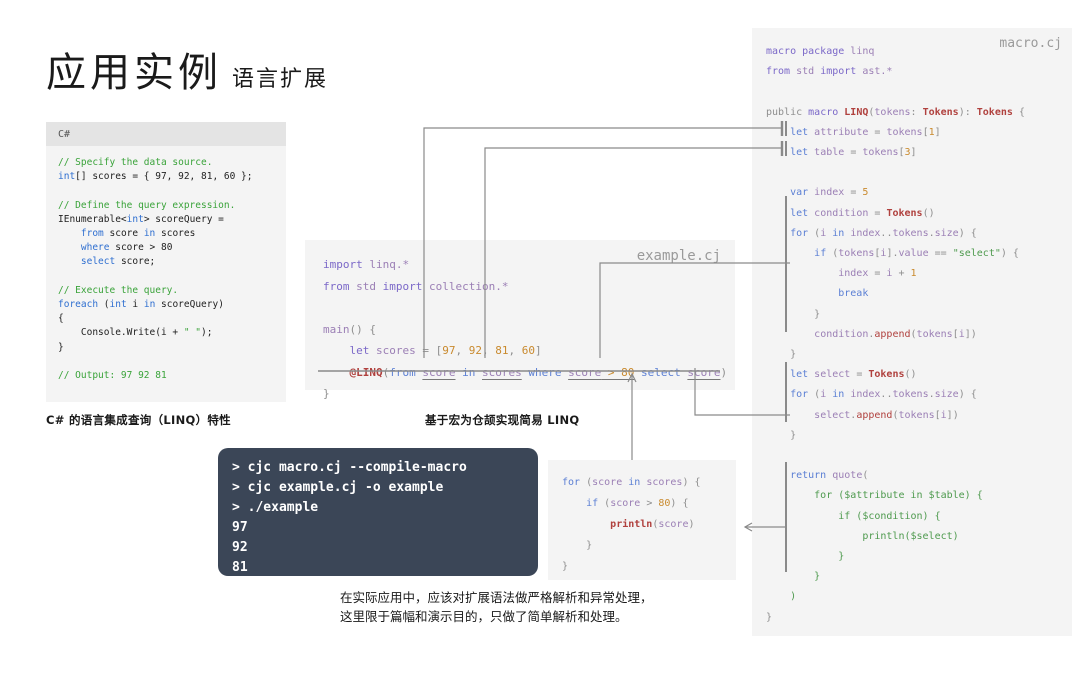 This screenshot has width=1080, height=680. What do you see at coordinates (678, 256) in the screenshot?
I see `example-panel-tag: example.cj` at bounding box center [678, 256].